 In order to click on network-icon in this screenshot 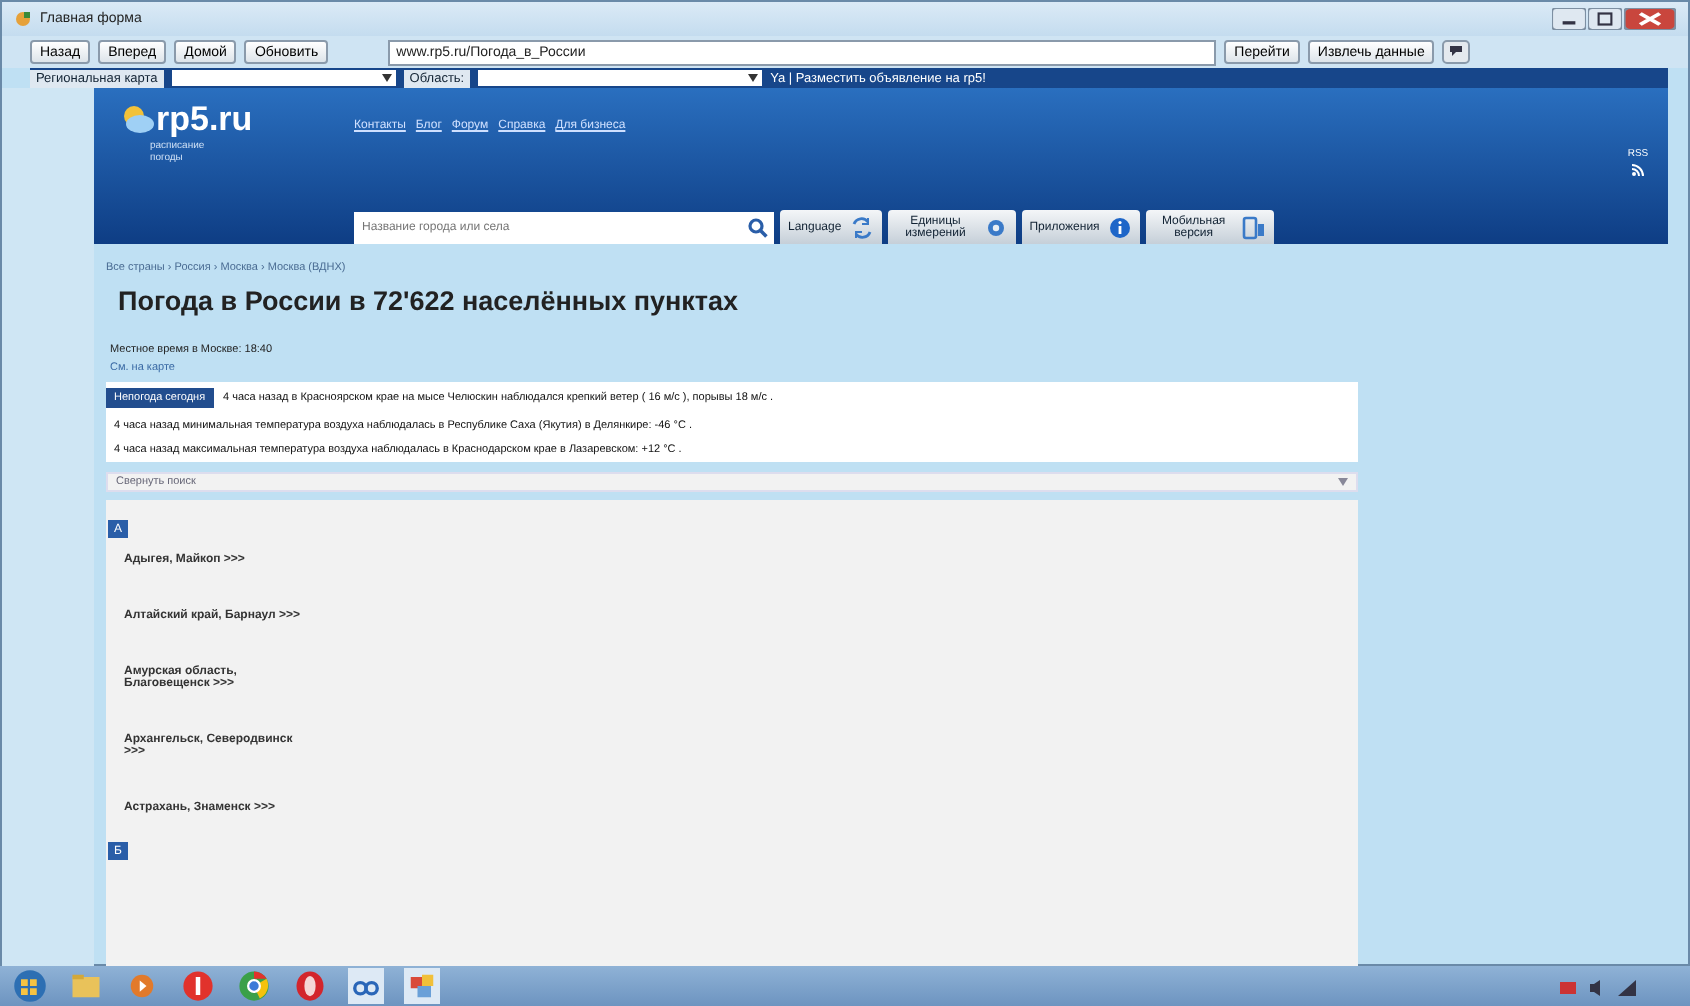, I will do `click(366, 986)`.